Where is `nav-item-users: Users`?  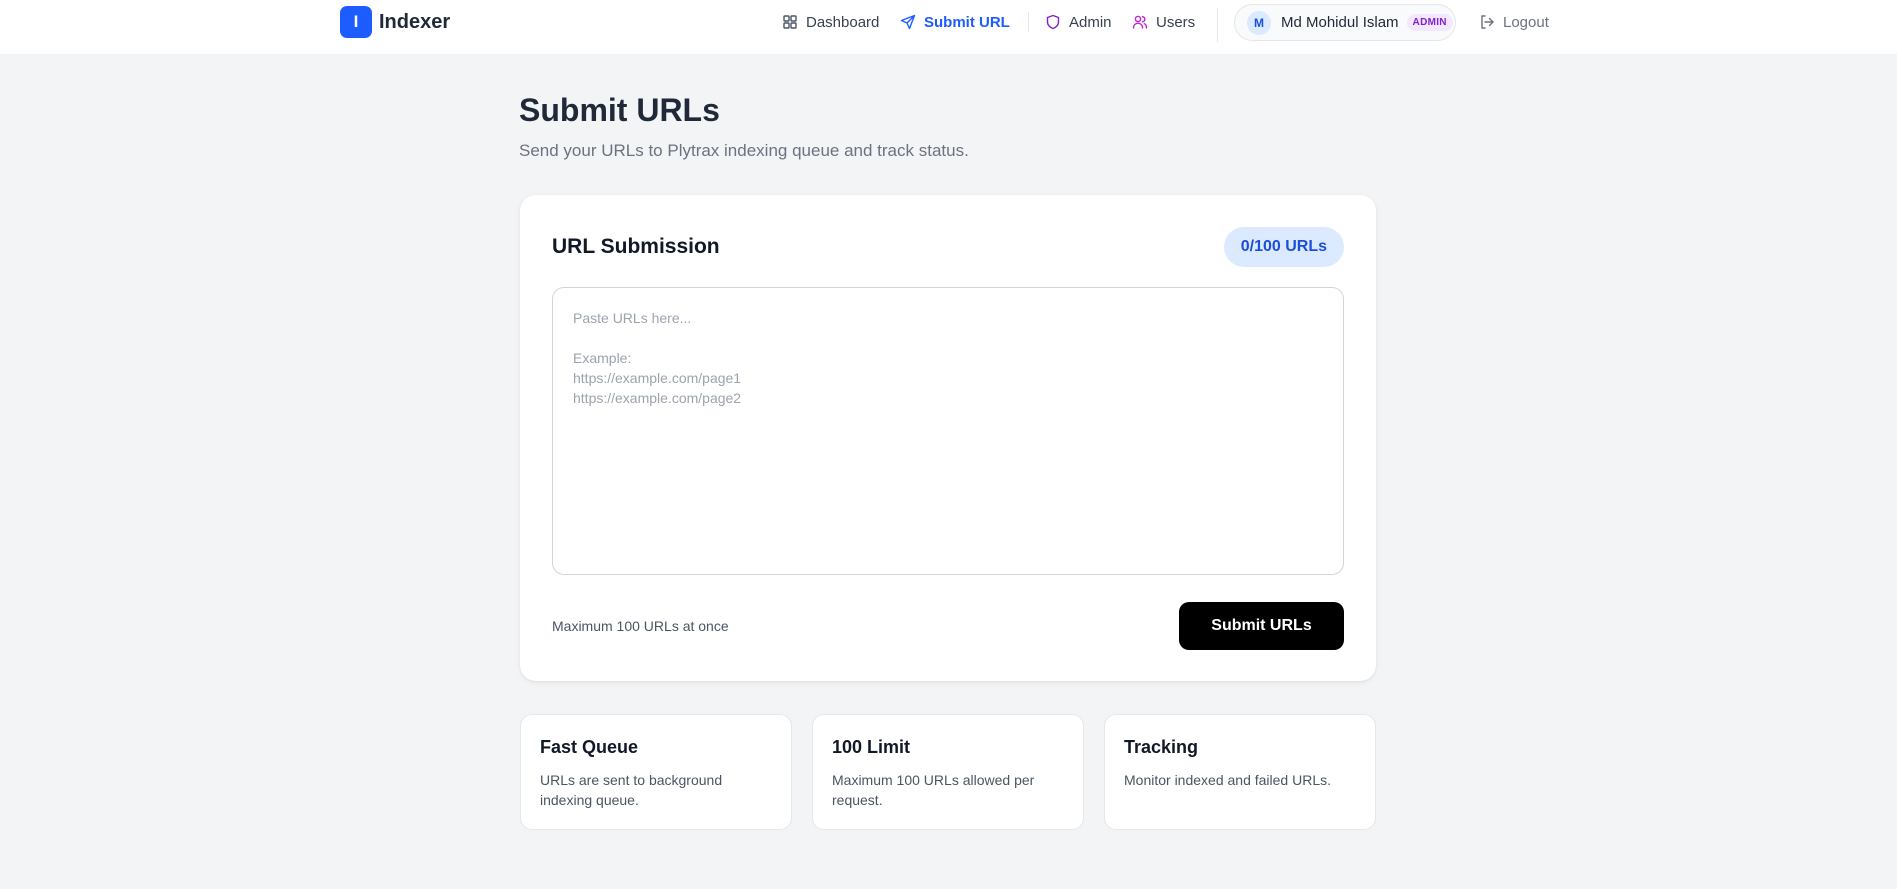 nav-item-users: Users is located at coordinates (1163, 22).